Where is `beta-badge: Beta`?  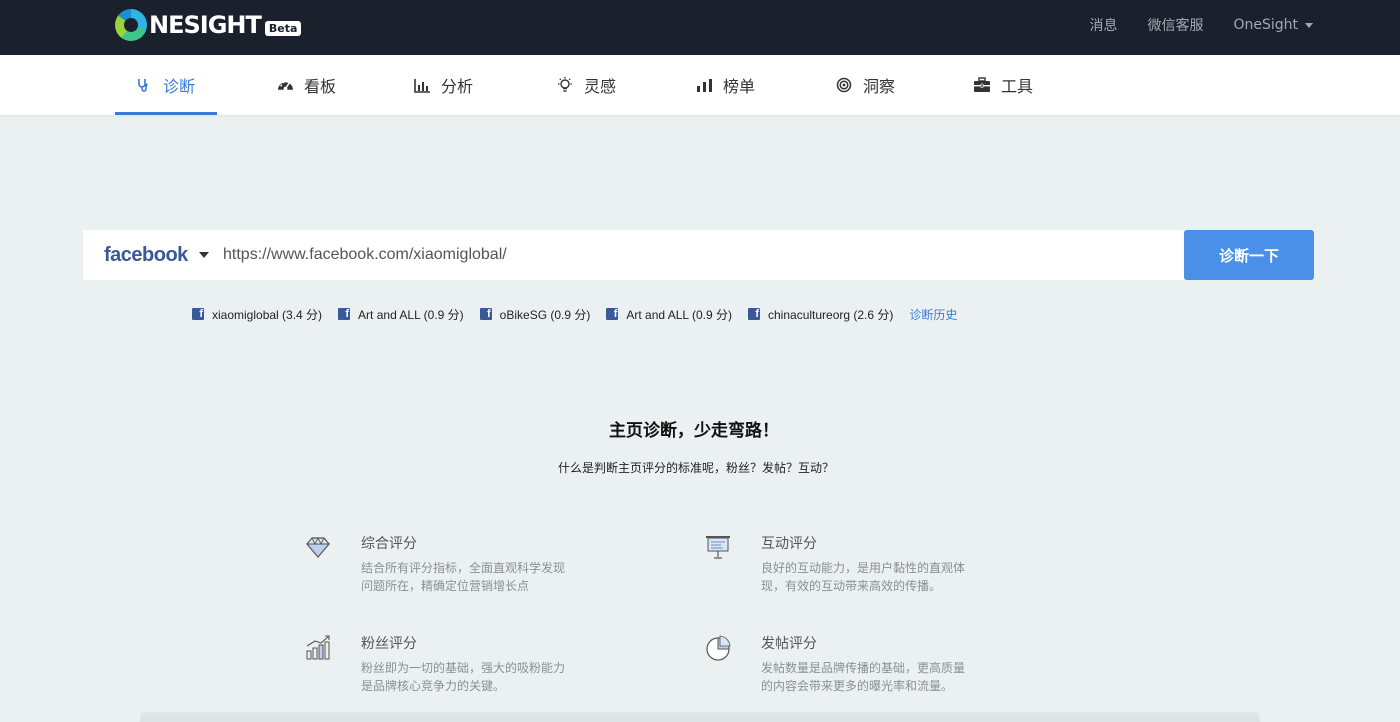
beta-badge: Beta is located at coordinates (283, 28).